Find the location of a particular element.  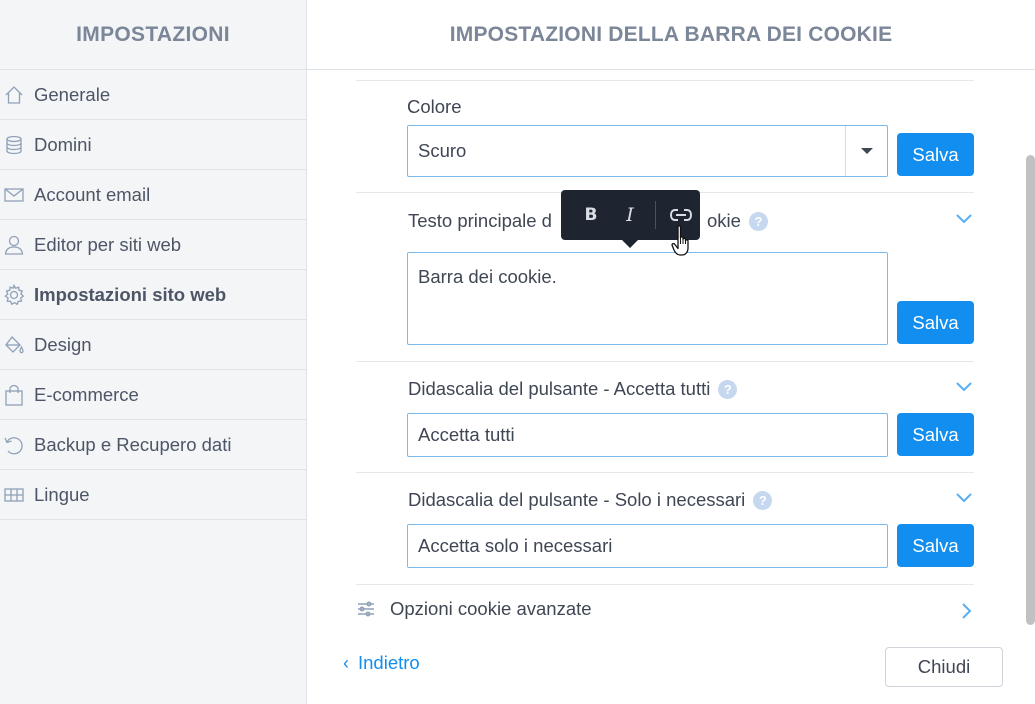

page-title: IMPOSTAZIONI DELLA BARRA DEI COOKIE is located at coordinates (671, 34).